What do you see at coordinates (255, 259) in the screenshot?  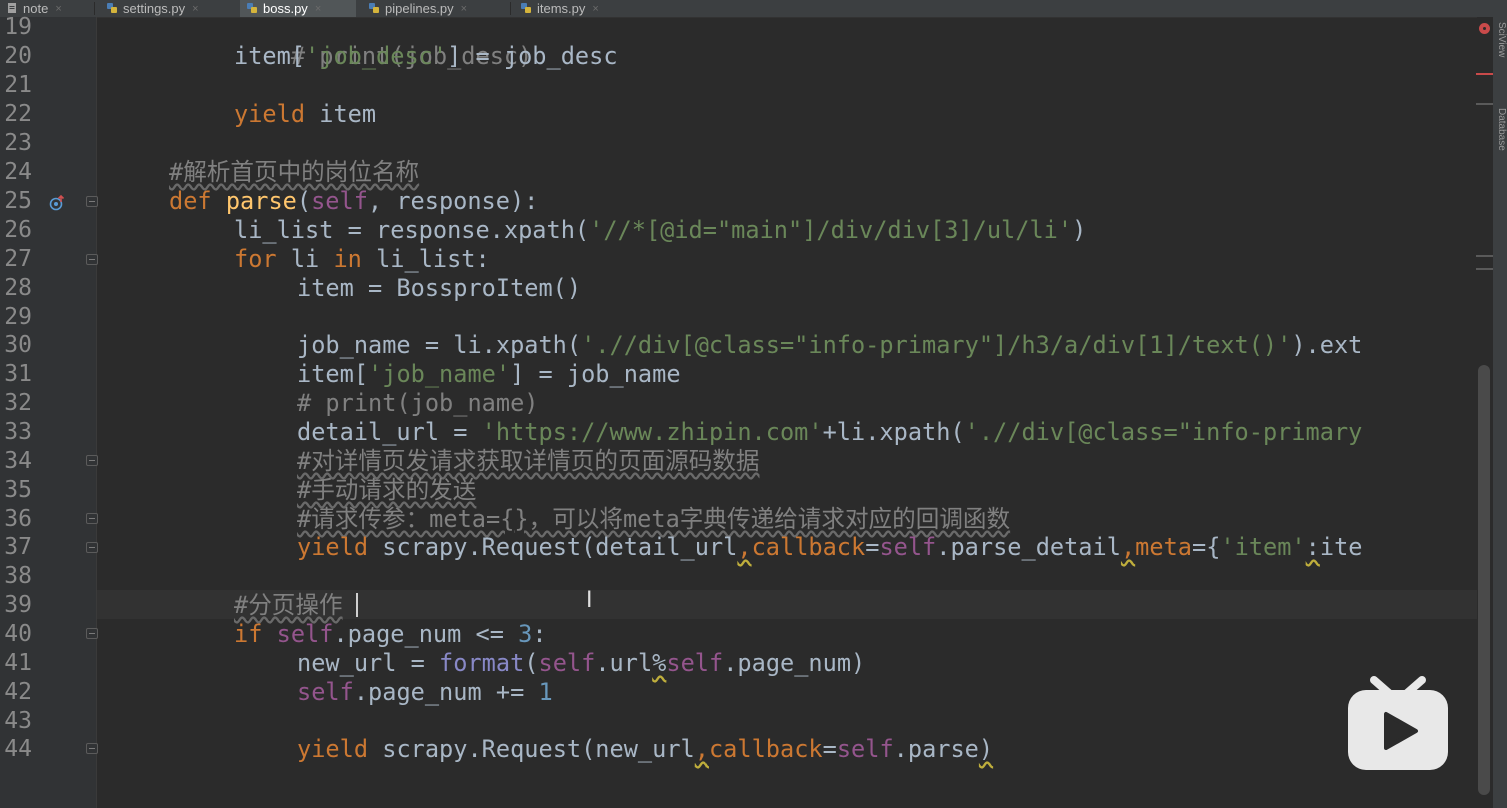 I see `keyword-token: for` at bounding box center [255, 259].